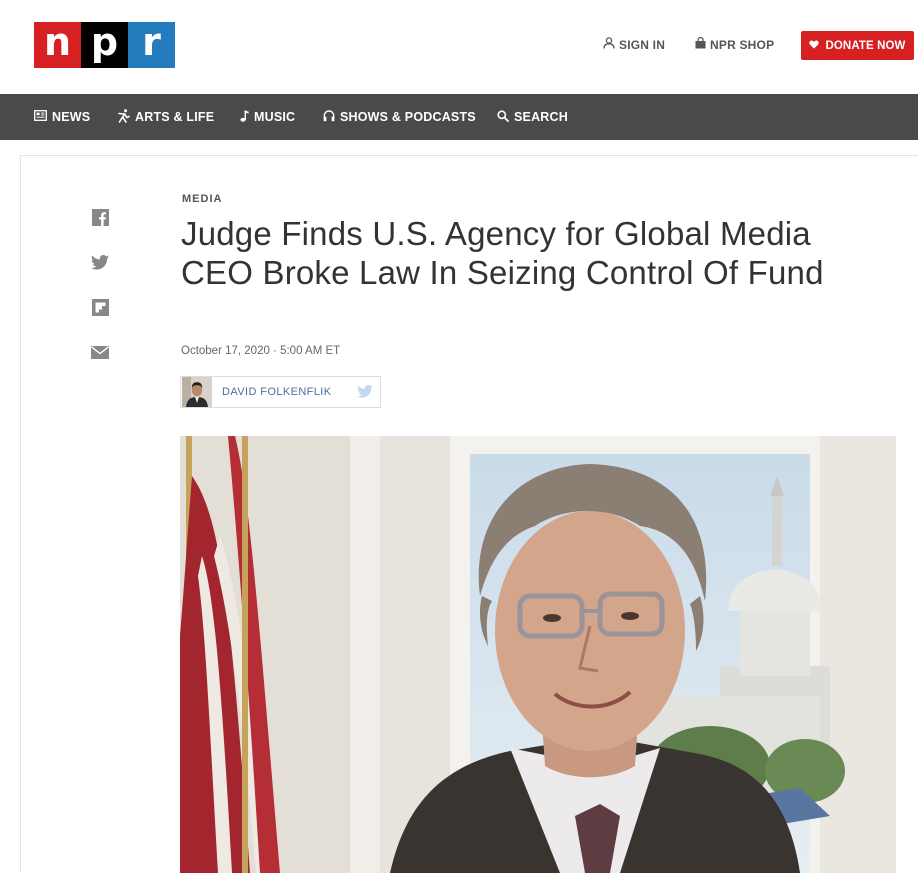 Image resolution: width=918 pixels, height=873 pixels. Describe the element at coordinates (329, 117) in the screenshot. I see `headphones-icon` at that location.